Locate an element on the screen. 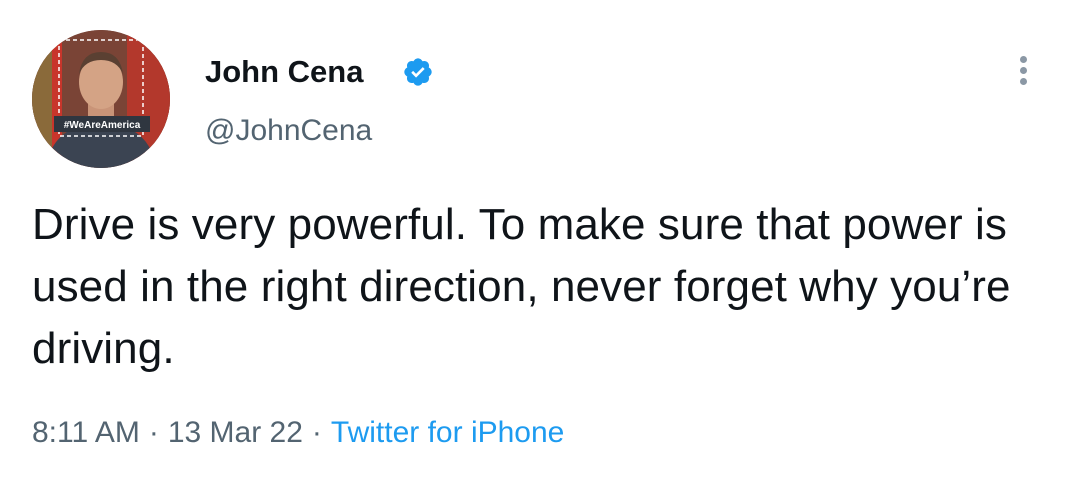 This screenshot has height=477, width=1080. tweet-meta: 8:11 AM · 13 Mar 22 · Twitter for iPhone is located at coordinates (298, 433).